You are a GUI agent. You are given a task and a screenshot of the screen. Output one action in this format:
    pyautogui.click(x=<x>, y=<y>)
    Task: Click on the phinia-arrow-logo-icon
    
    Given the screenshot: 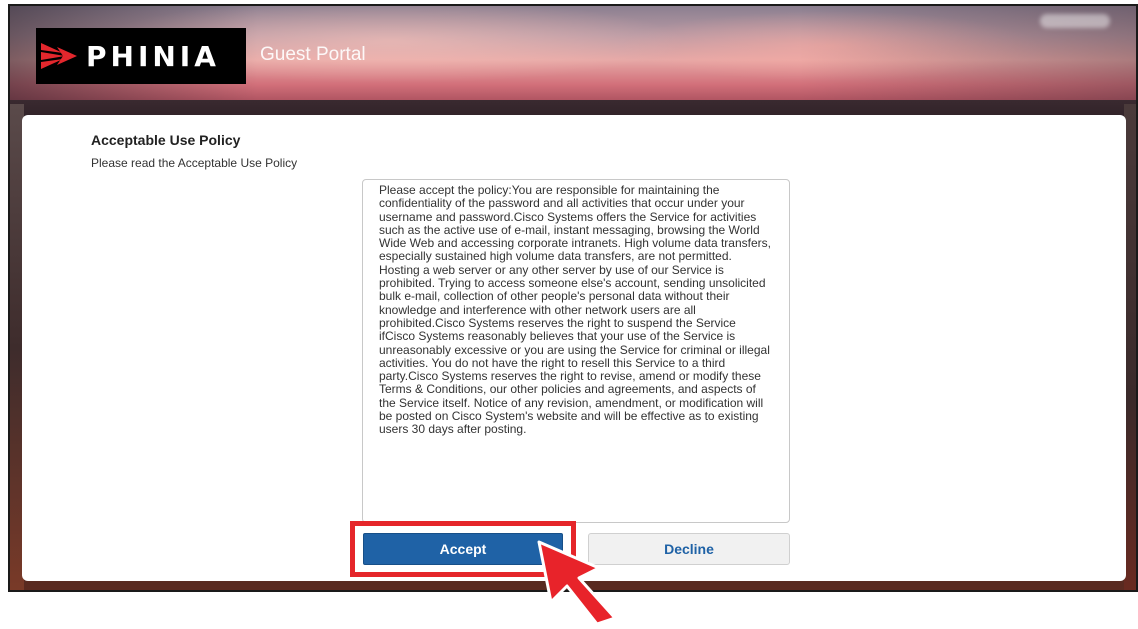 What is the action you would take?
    pyautogui.click(x=59, y=56)
    